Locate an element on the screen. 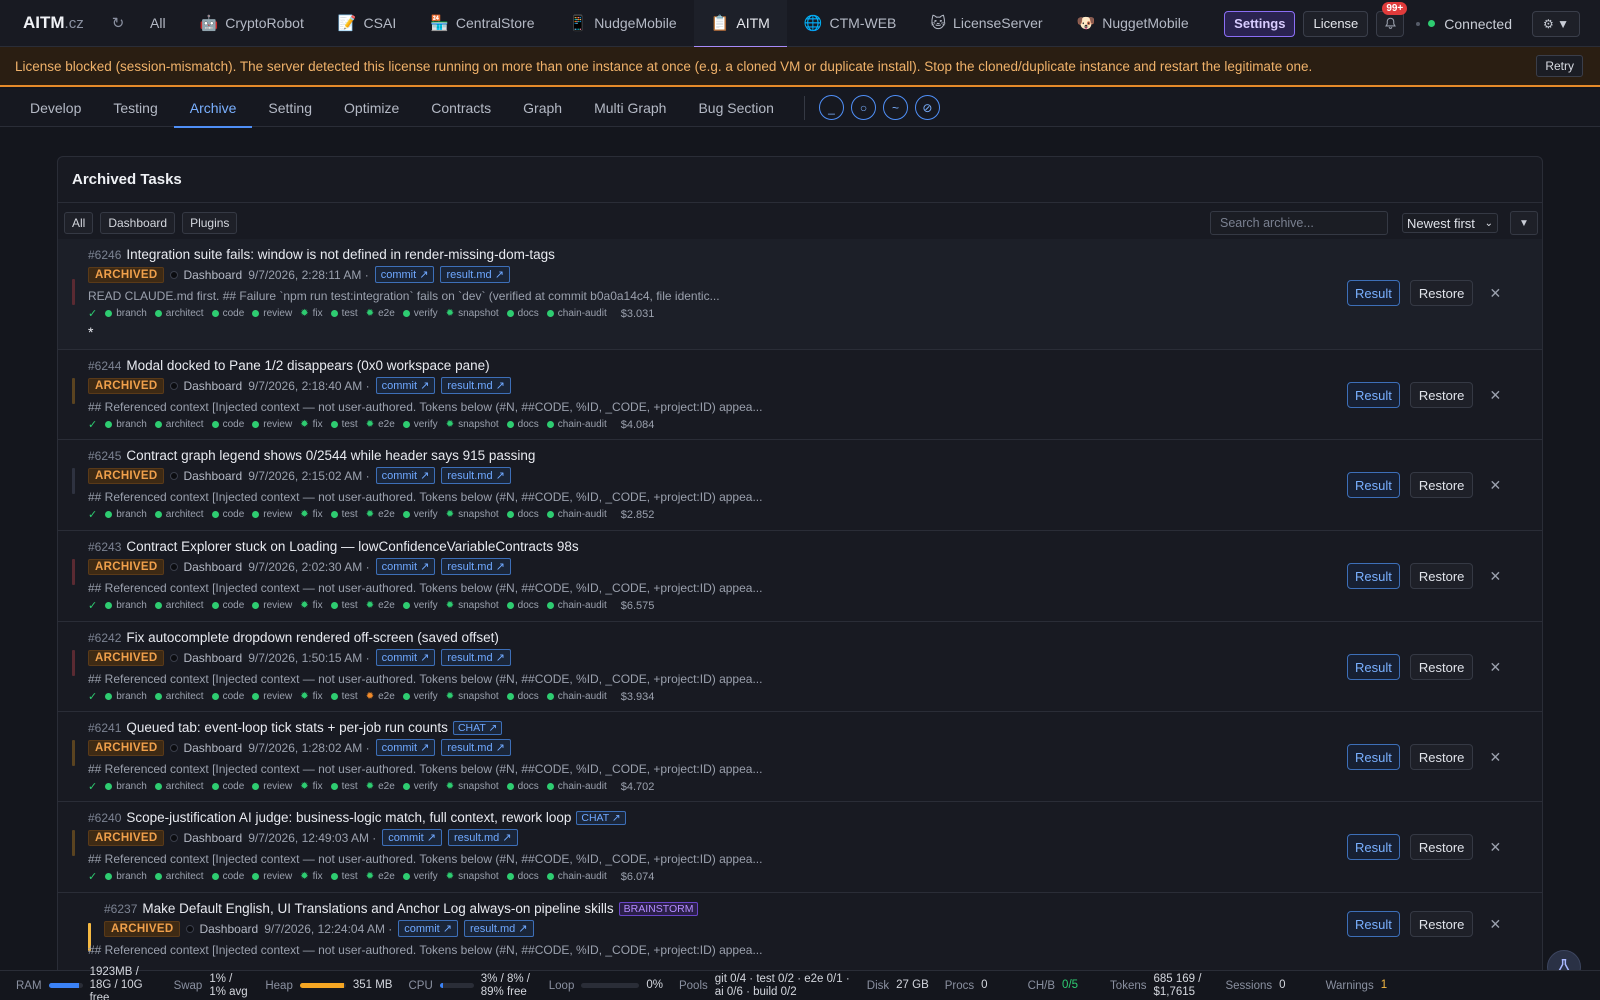 This screenshot has width=1600, height=1000. underscore-icon: _ is located at coordinates (831, 107).